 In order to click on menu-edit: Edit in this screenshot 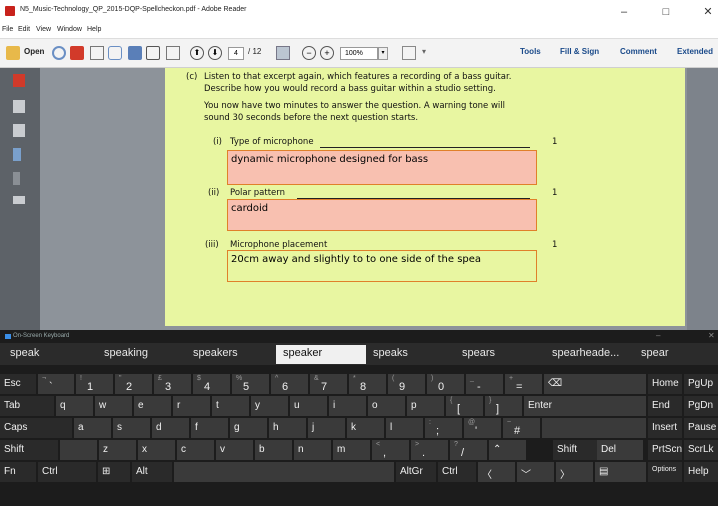, I will do `click(24, 29)`.